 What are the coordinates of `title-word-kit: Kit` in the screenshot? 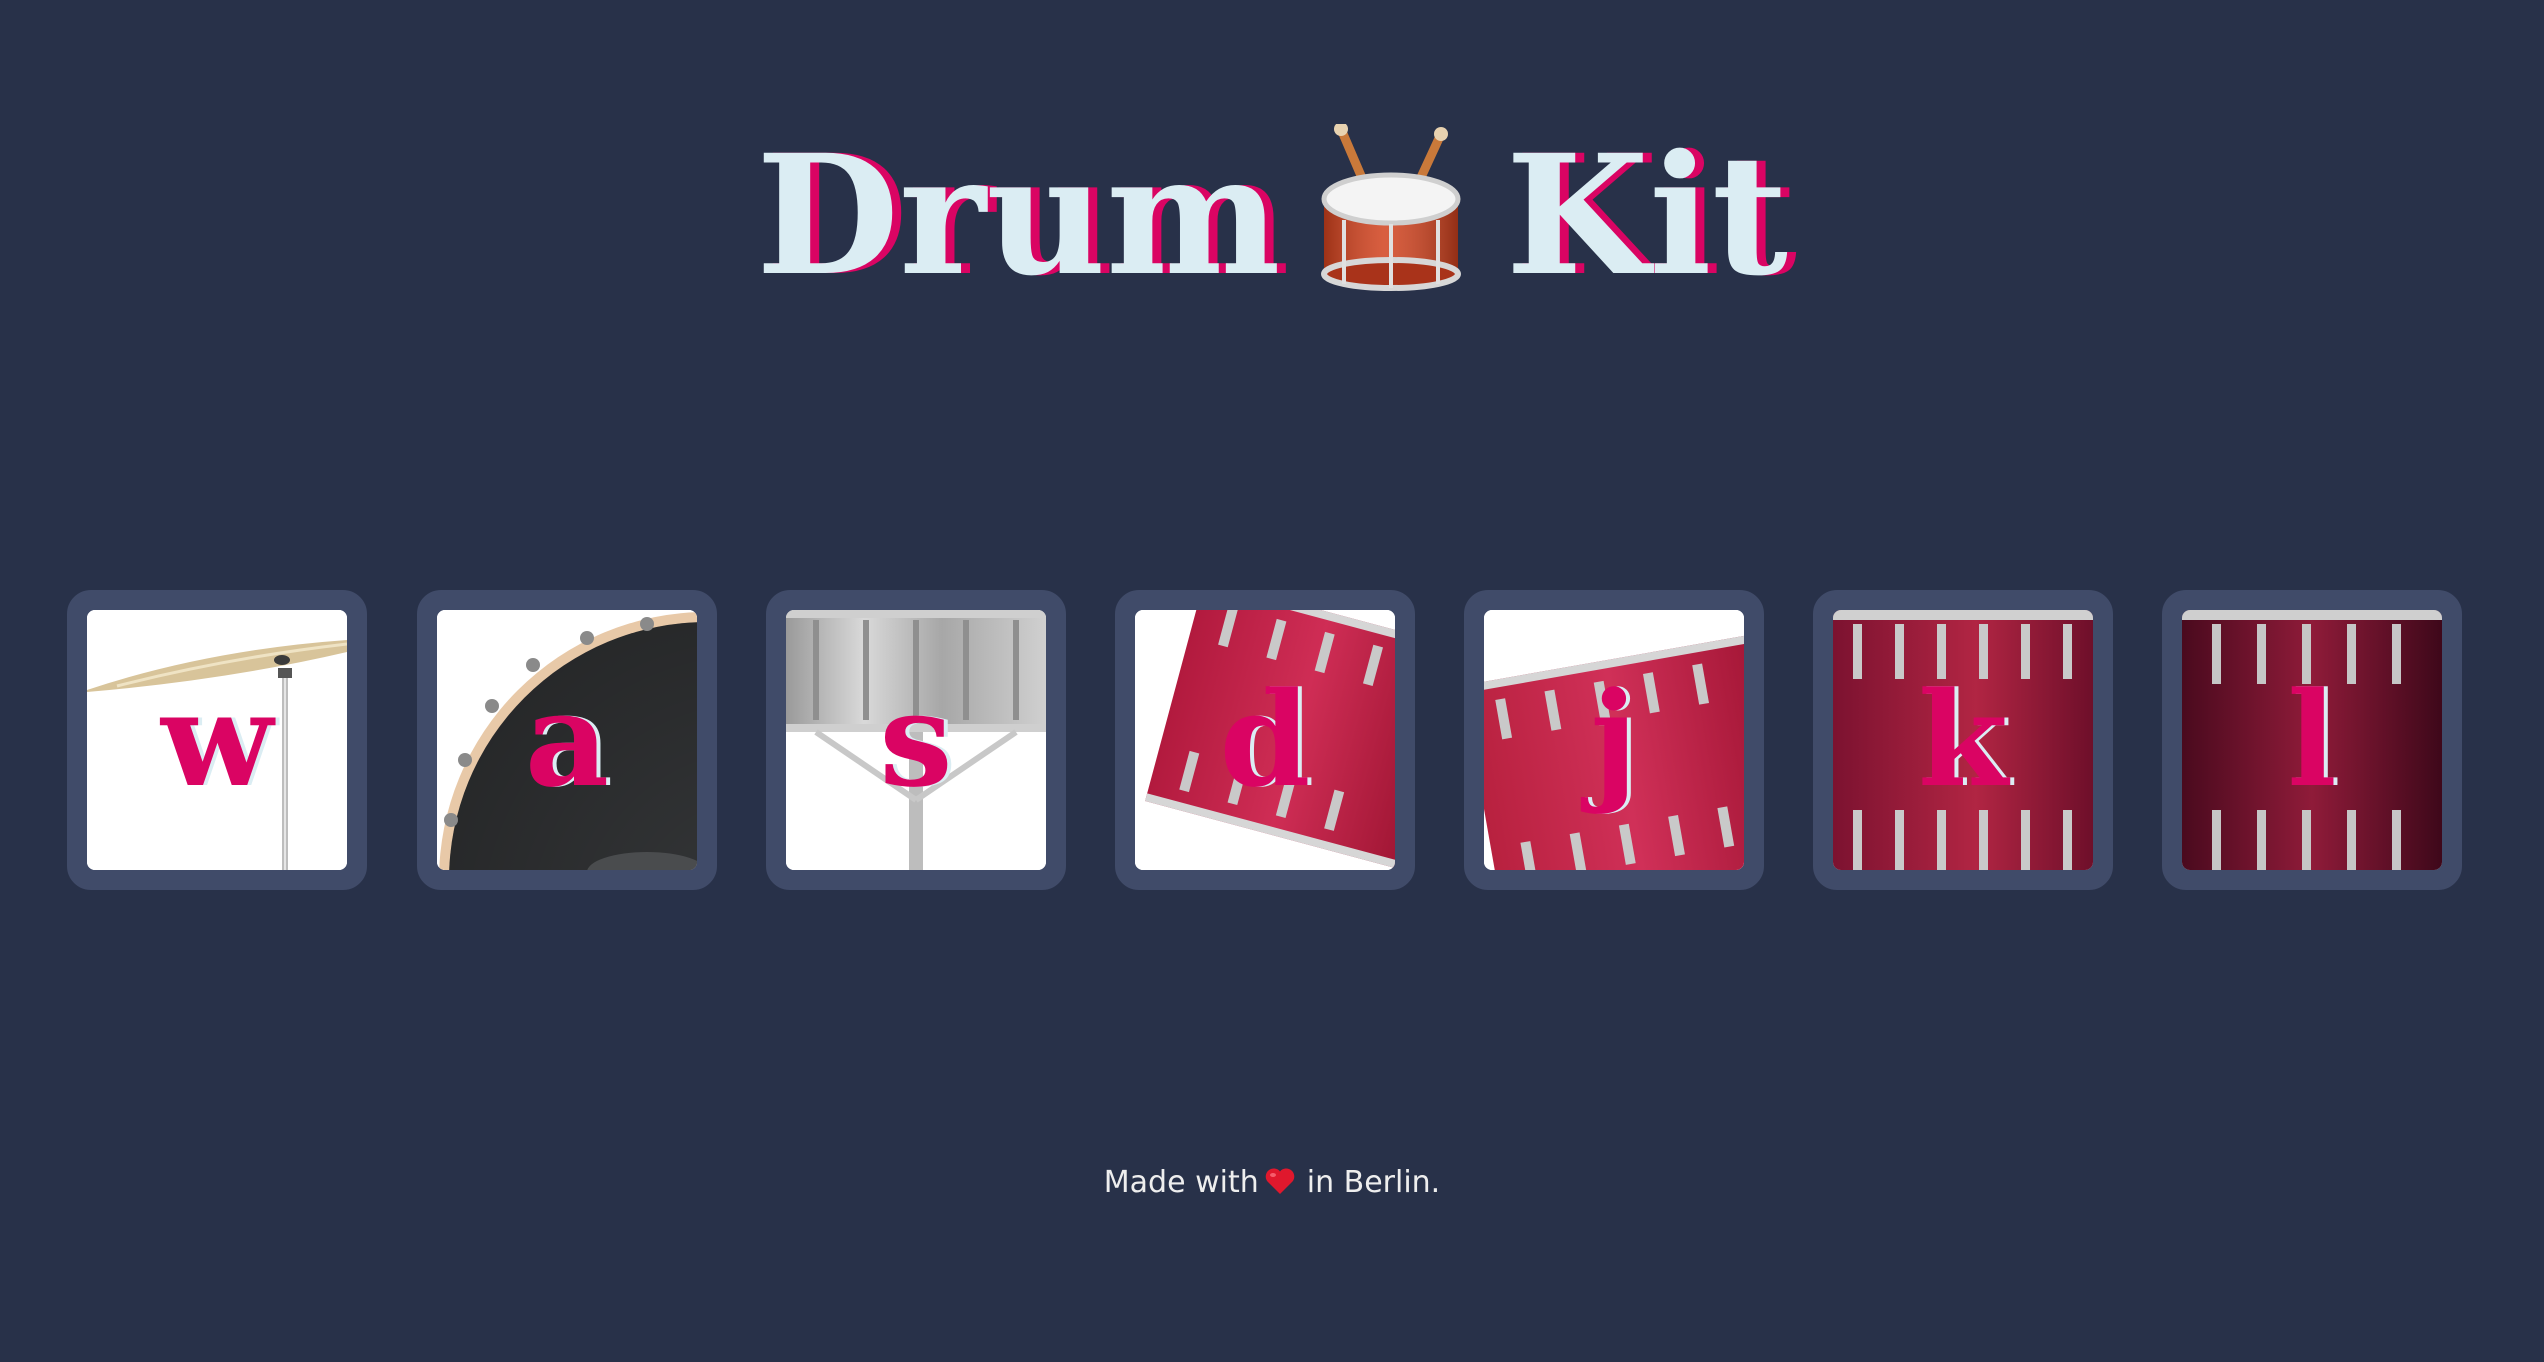 It's located at (1646, 215).